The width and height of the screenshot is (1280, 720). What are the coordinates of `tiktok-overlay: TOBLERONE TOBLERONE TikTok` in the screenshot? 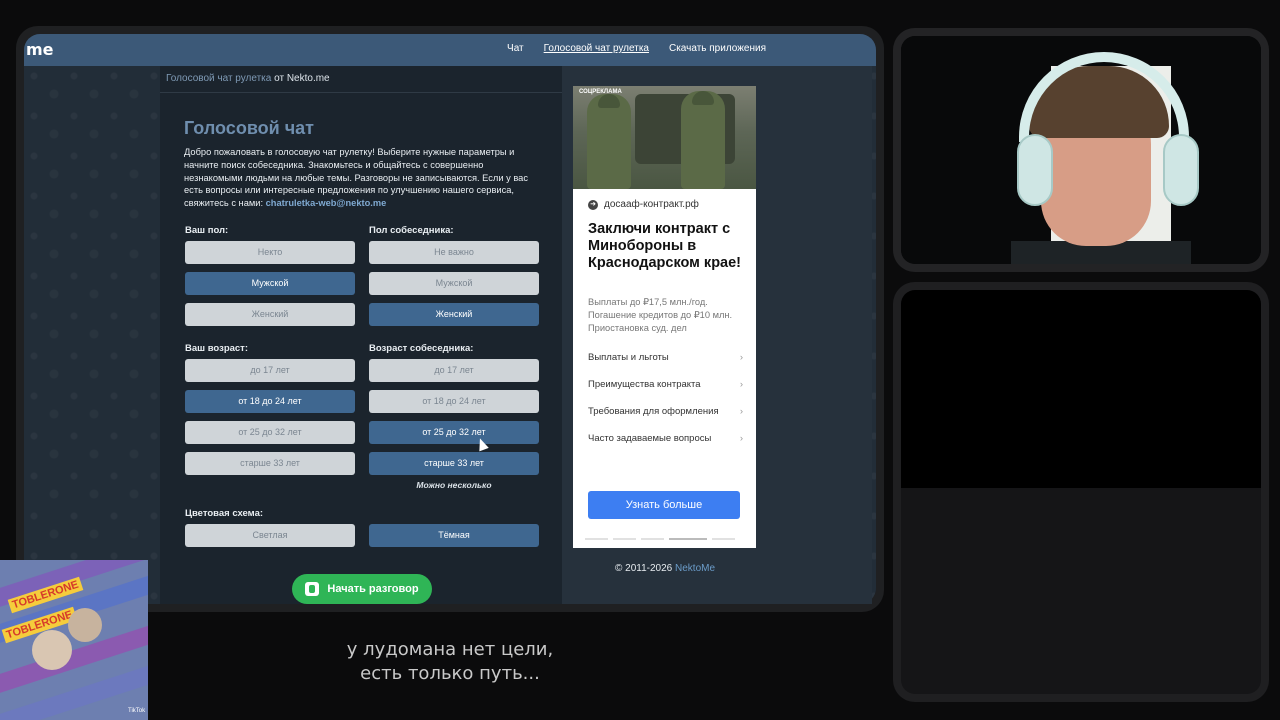 It's located at (74, 640).